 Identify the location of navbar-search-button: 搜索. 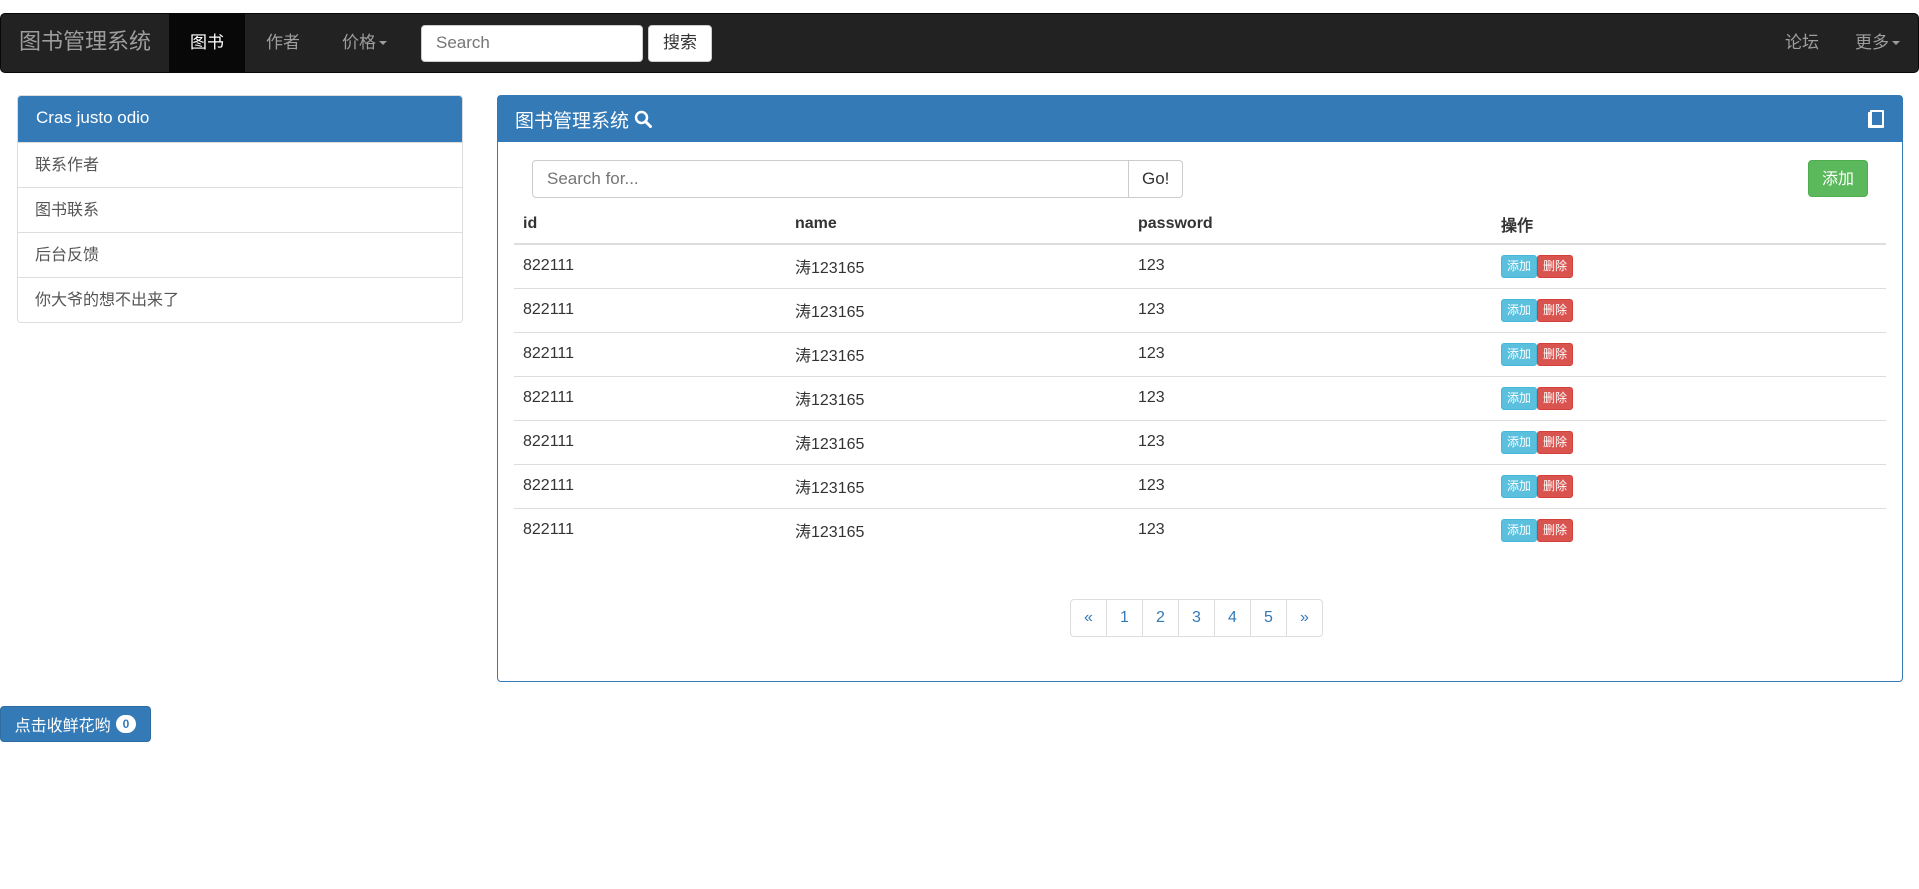
(680, 43).